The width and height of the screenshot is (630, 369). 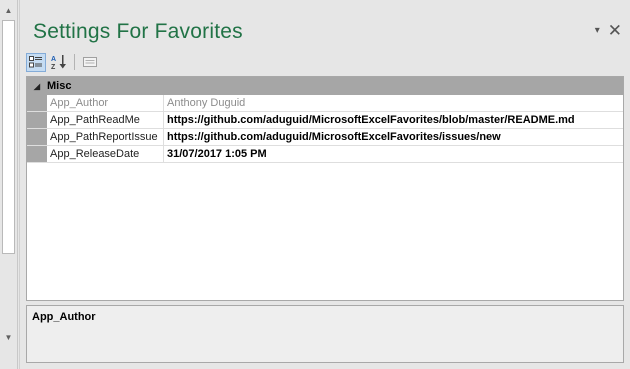 What do you see at coordinates (105, 120) in the screenshot?
I see `property-name: App_PathReadMe` at bounding box center [105, 120].